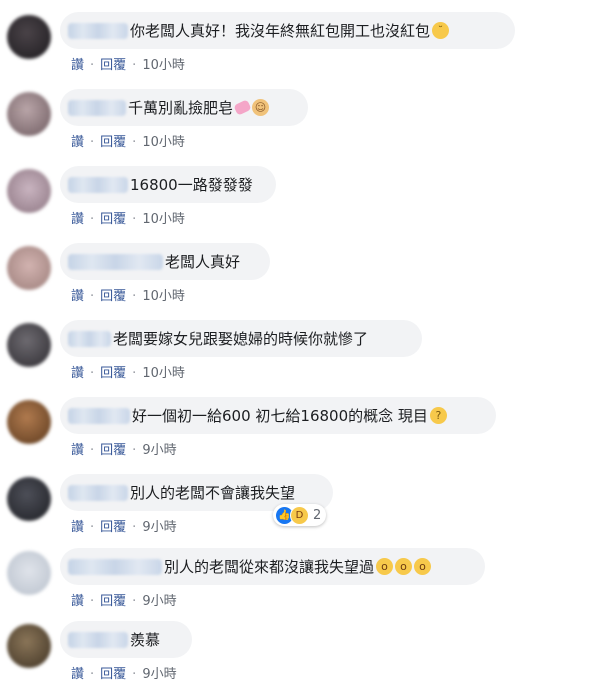 This screenshot has width=613, height=697. Describe the element at coordinates (317, 515) in the screenshot. I see `reaction-count: 2` at that location.